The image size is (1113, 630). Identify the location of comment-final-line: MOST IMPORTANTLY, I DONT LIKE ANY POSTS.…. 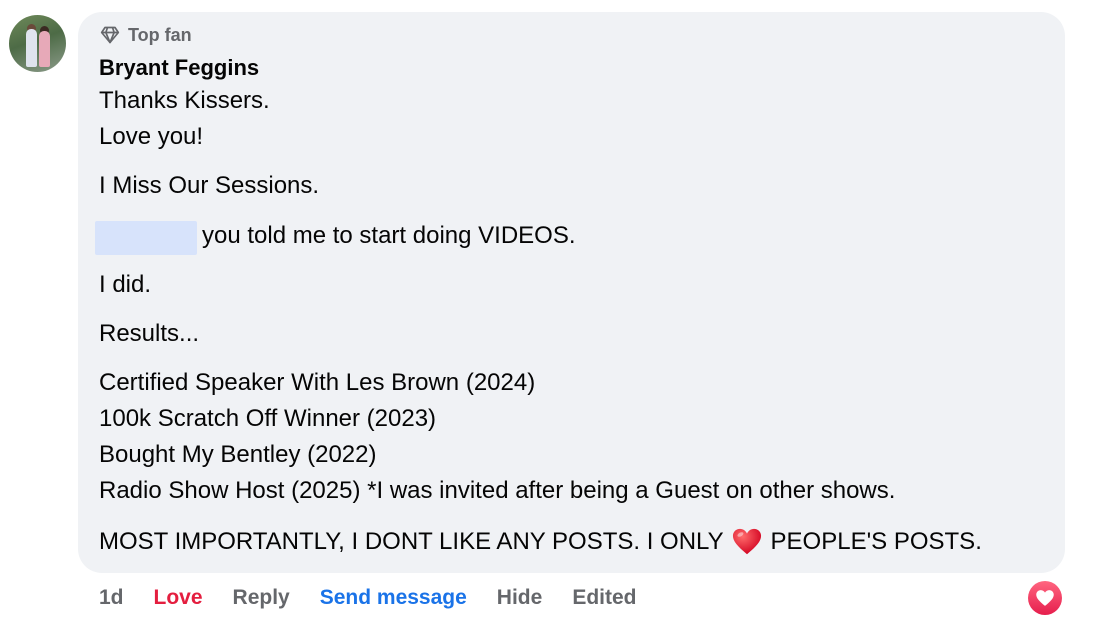
(540, 542).